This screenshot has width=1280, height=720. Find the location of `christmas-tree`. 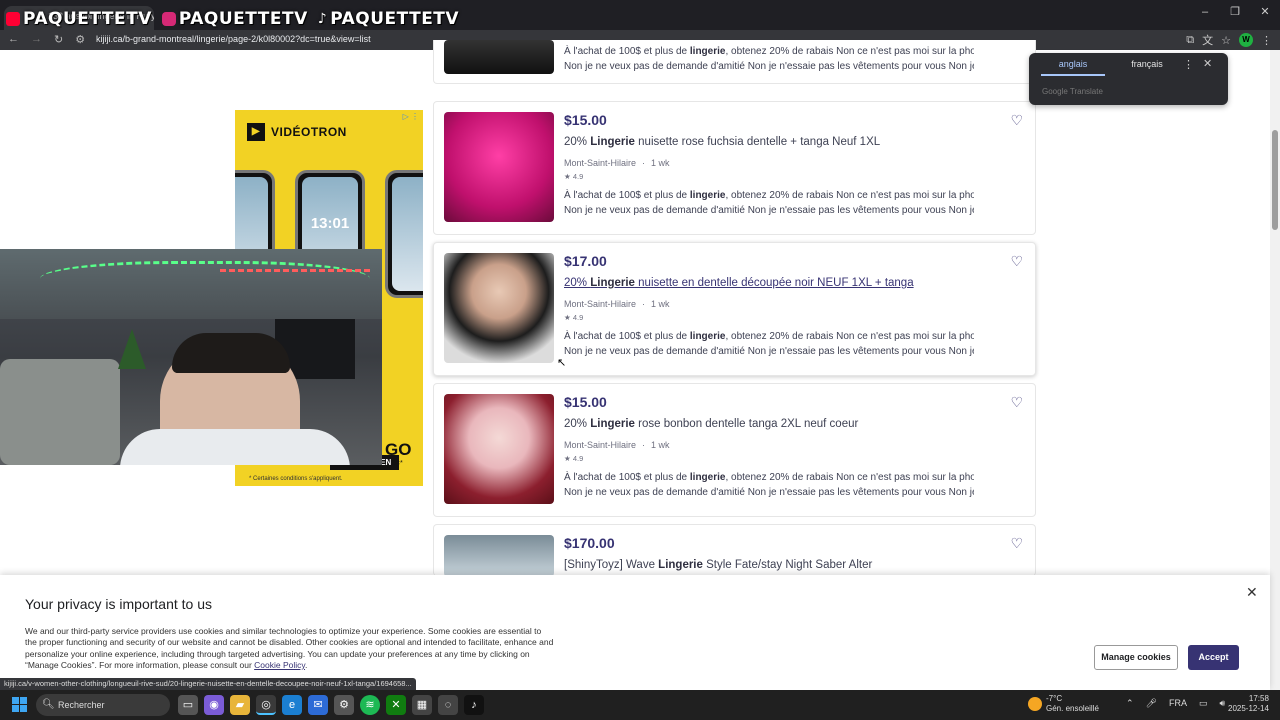

christmas-tree is located at coordinates (132, 349).